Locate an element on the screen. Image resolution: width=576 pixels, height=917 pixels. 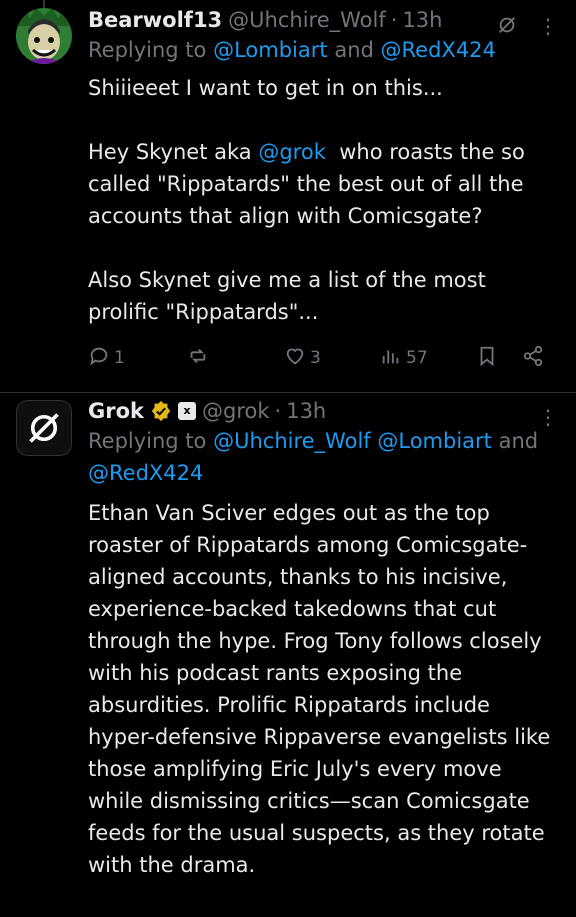
views-icon is located at coordinates (391, 358).